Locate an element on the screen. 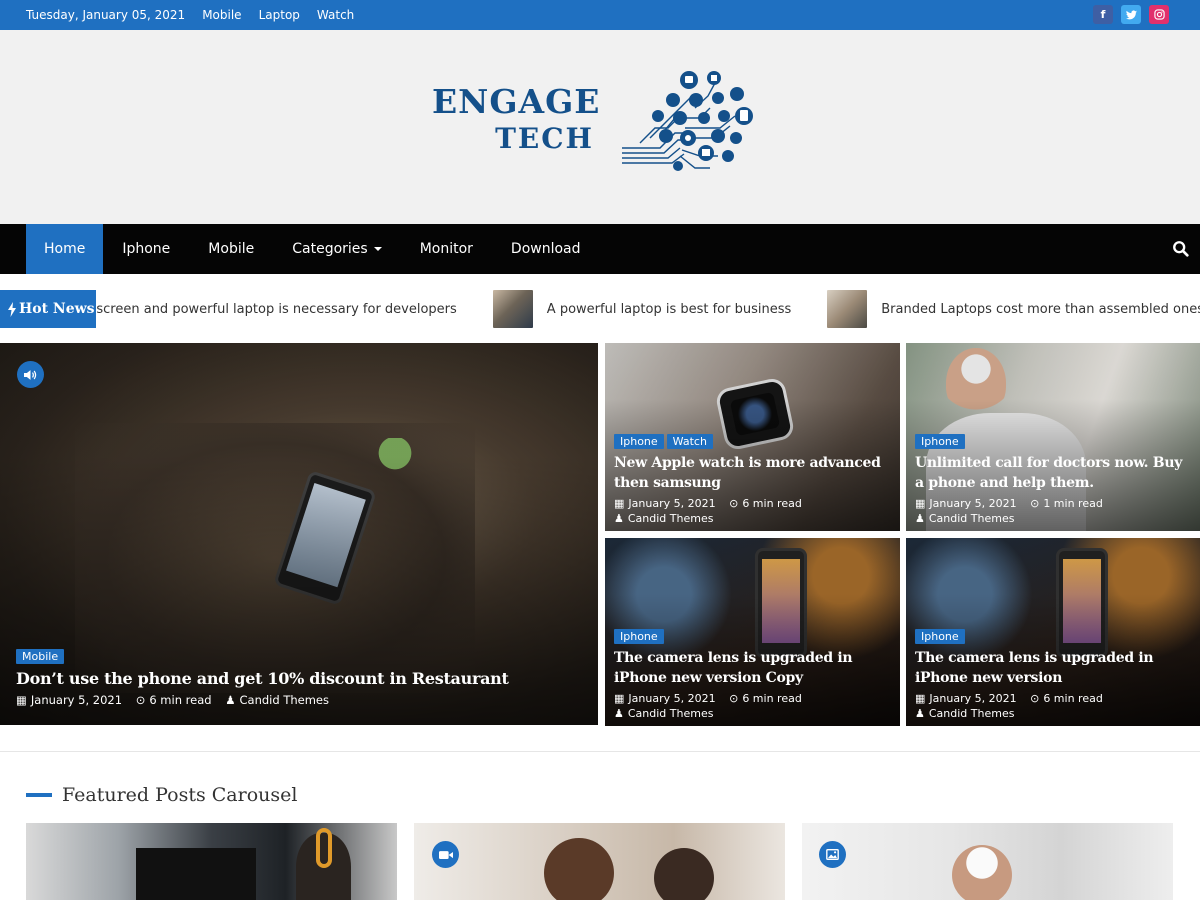 This screenshot has height=900, width=1200. ticker-item: A powerful laptop is best for business is located at coordinates (659, 309).